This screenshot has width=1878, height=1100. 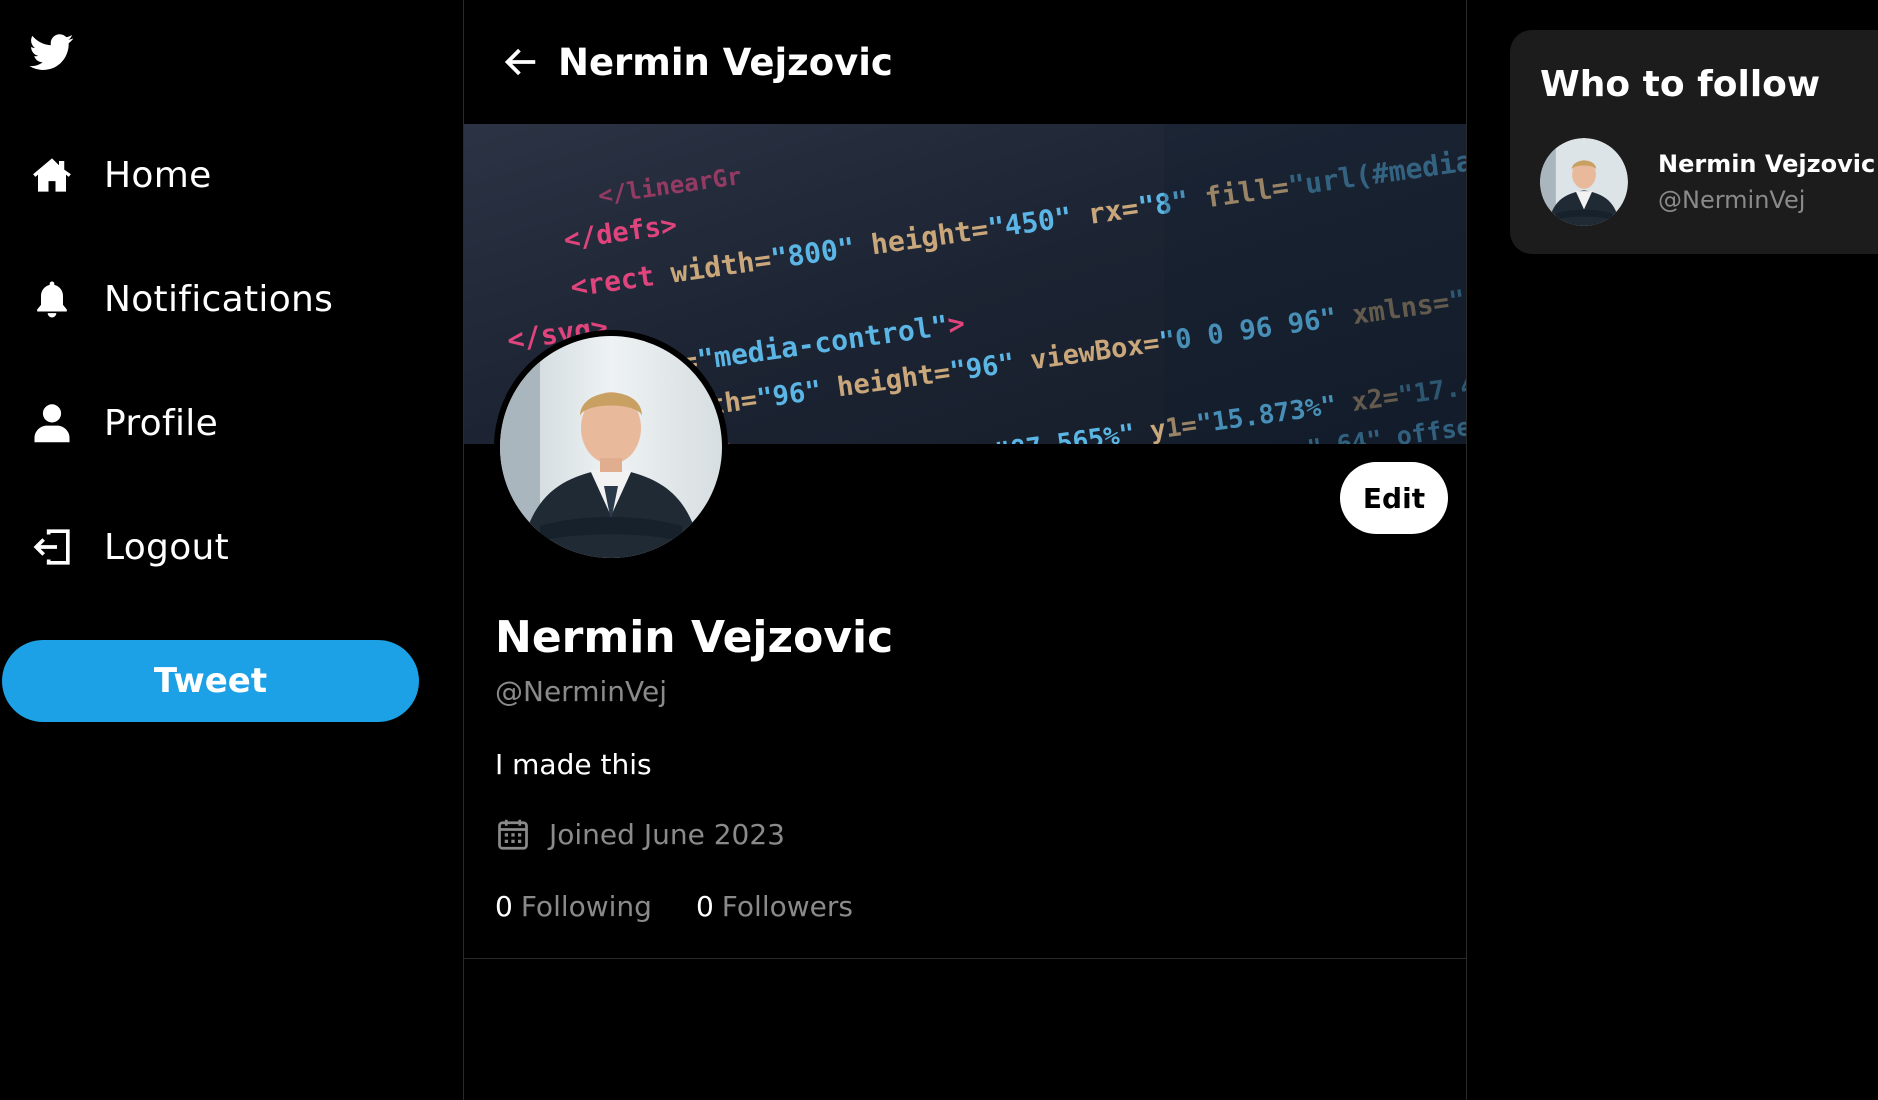 What do you see at coordinates (513, 834) in the screenshot?
I see `calendar-icon` at bounding box center [513, 834].